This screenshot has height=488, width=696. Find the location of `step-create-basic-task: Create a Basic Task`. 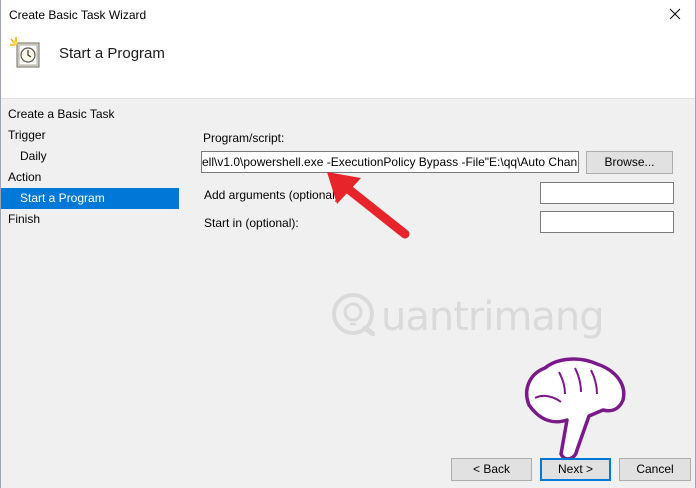

step-create-basic-task: Create a Basic Task is located at coordinates (61, 114).